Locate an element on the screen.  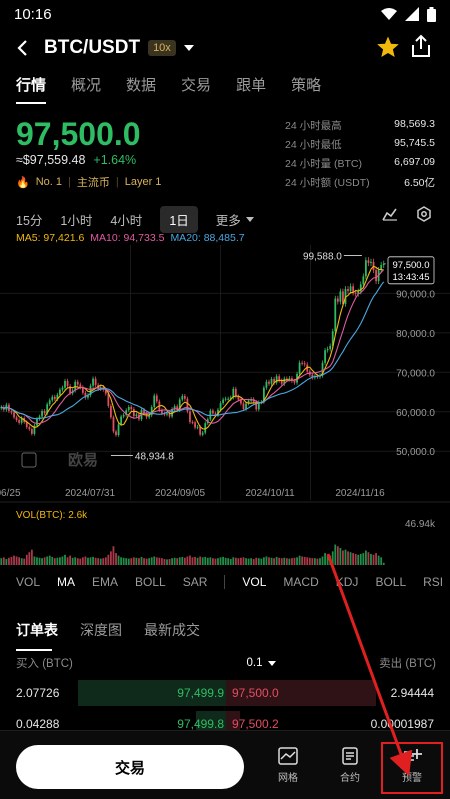
timeframe-15m: 15分 is located at coordinates (29, 219).